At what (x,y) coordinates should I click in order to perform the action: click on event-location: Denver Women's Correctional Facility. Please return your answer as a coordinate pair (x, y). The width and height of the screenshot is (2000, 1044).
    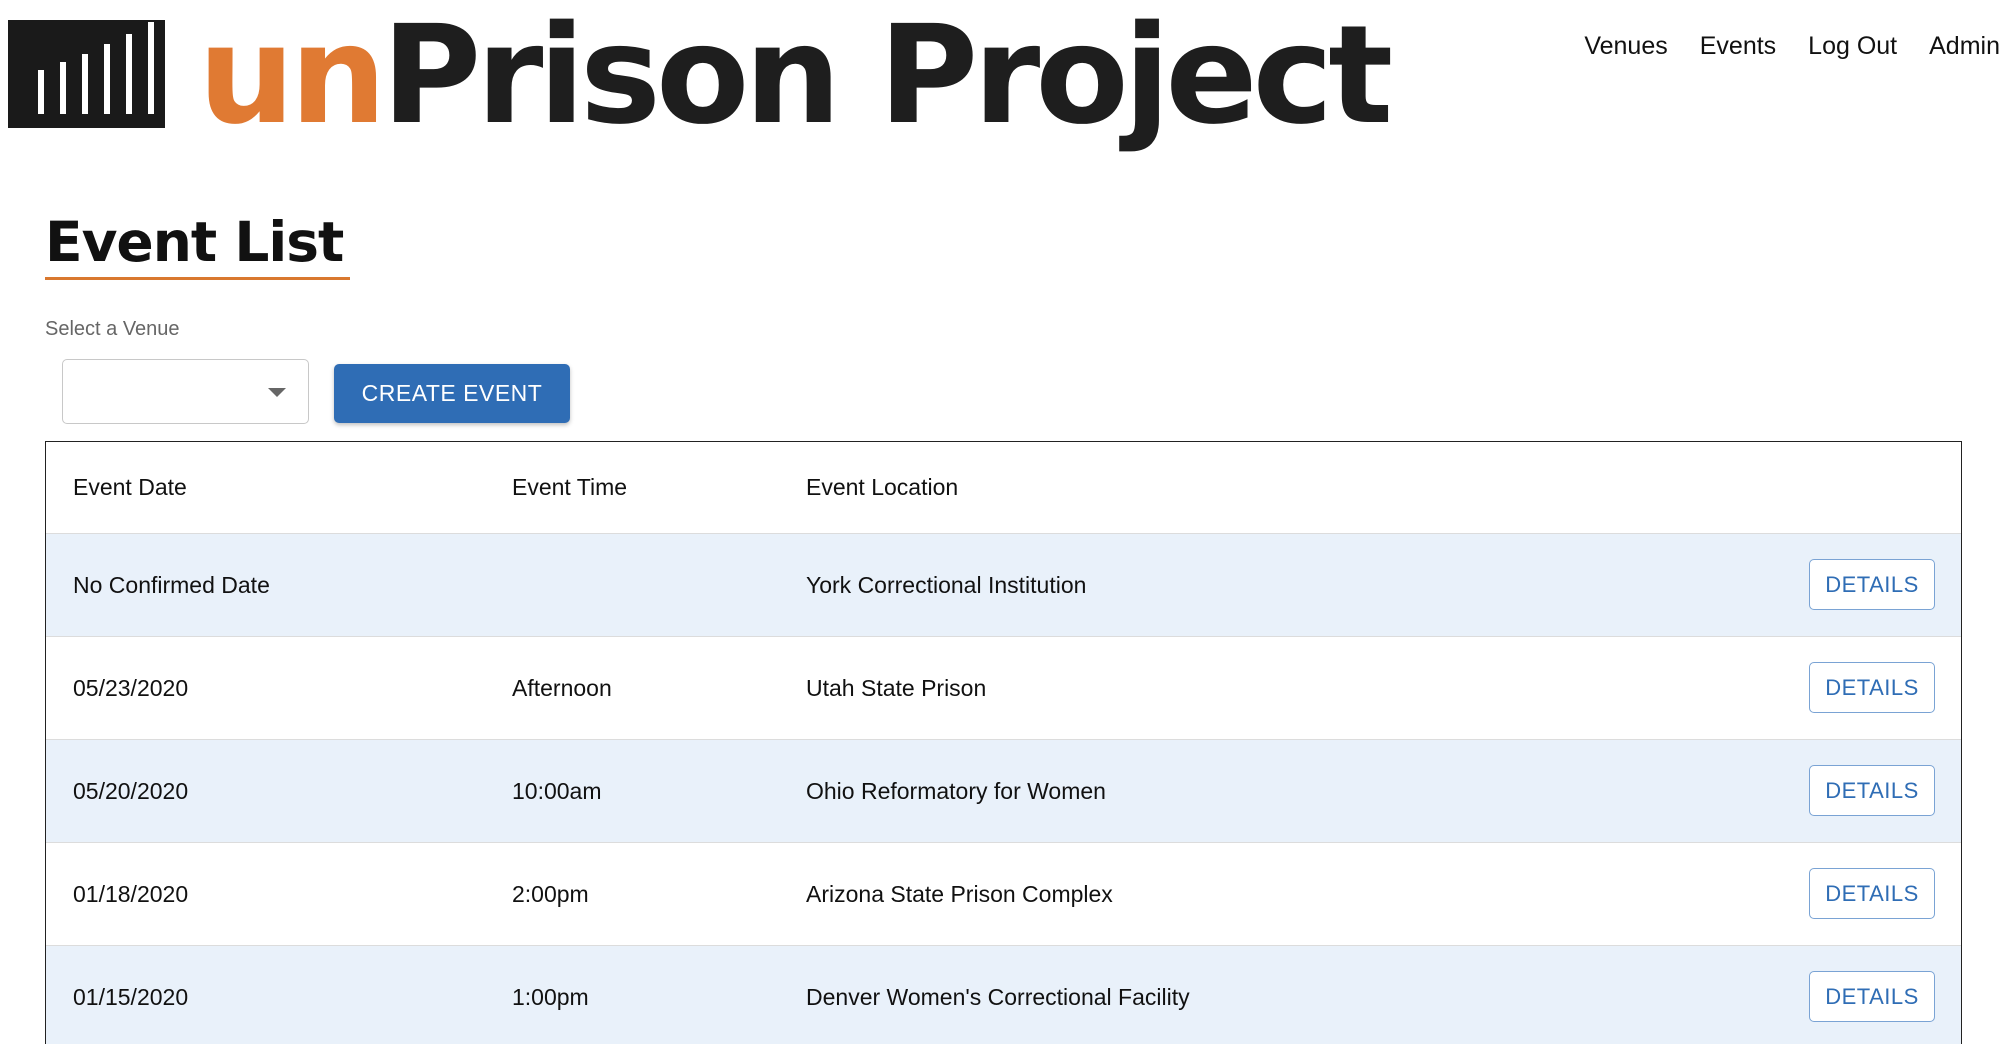
    Looking at the image, I should click on (998, 997).